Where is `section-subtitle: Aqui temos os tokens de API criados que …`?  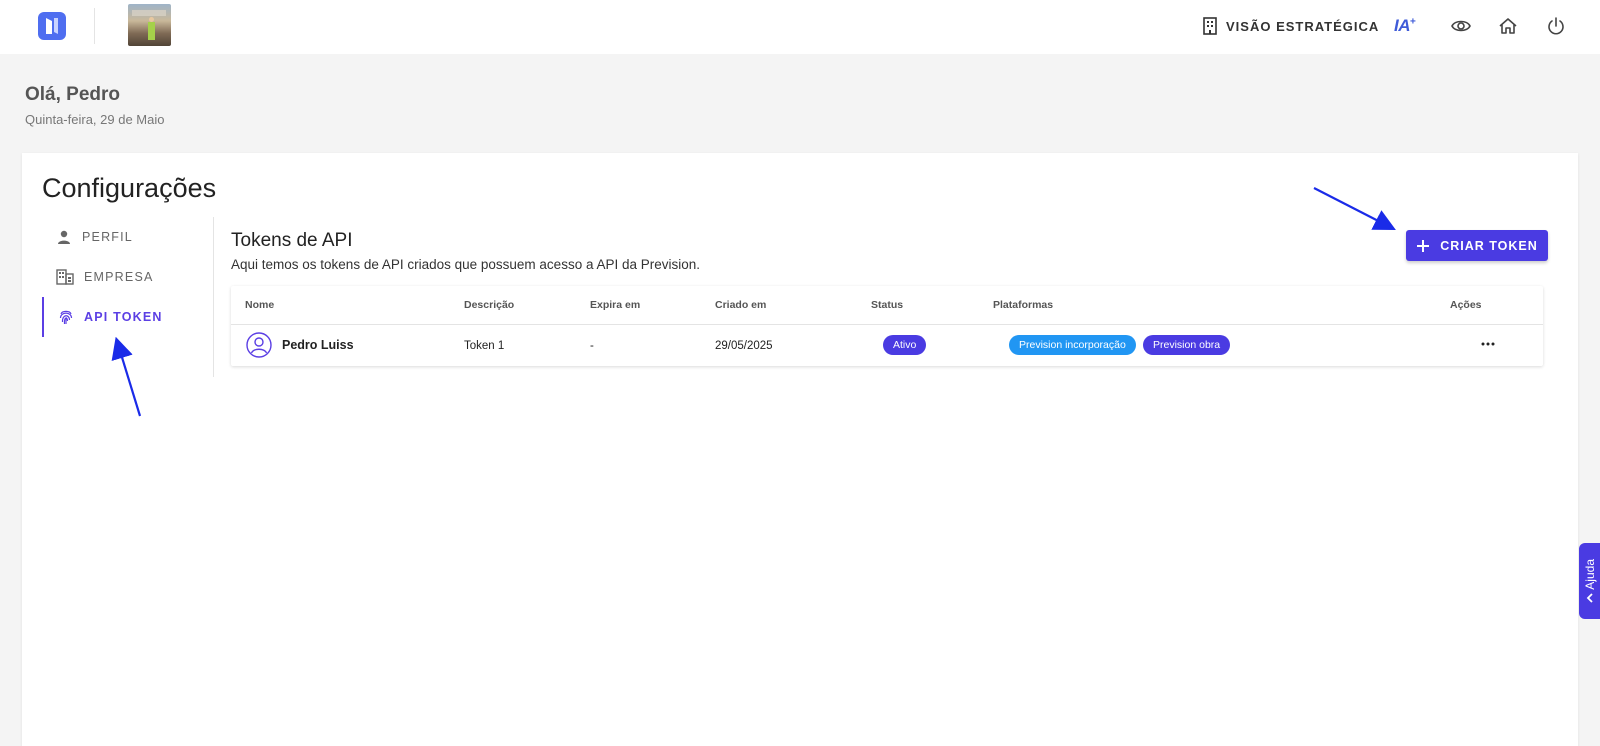 section-subtitle: Aqui temos os tokens de API criados que … is located at coordinates (466, 264).